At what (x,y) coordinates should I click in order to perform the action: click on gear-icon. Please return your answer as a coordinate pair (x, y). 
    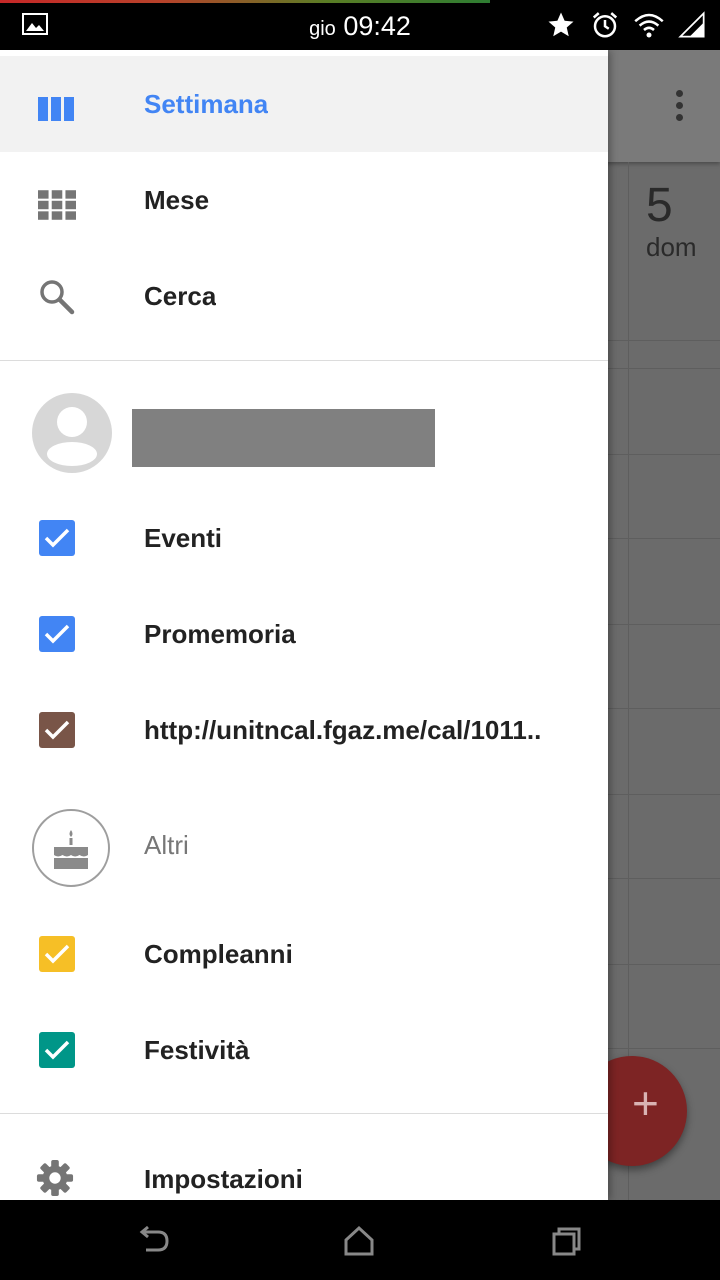
    Looking at the image, I should click on (55, 1178).